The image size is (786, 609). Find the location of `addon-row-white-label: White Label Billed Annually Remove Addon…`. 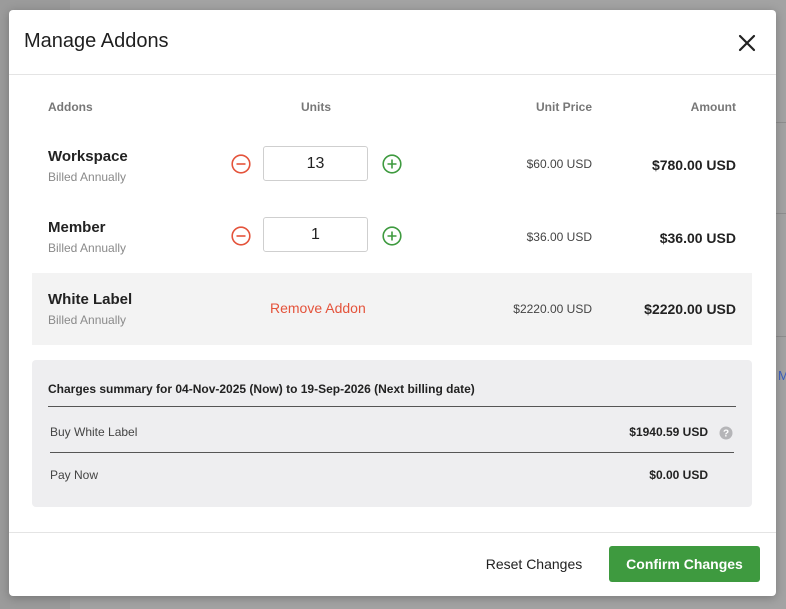

addon-row-white-label: White Label Billed Annually Remove Addon… is located at coordinates (392, 309).